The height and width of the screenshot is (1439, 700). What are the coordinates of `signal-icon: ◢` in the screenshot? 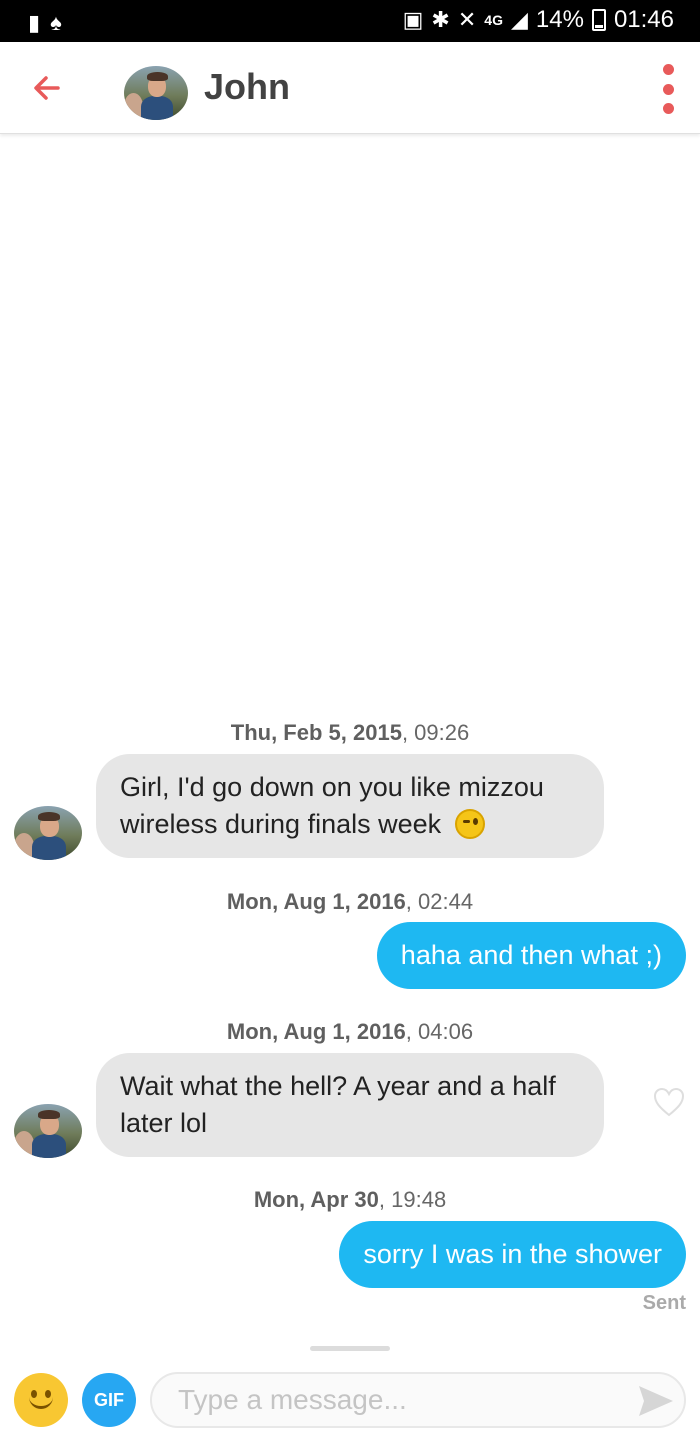 It's located at (519, 19).